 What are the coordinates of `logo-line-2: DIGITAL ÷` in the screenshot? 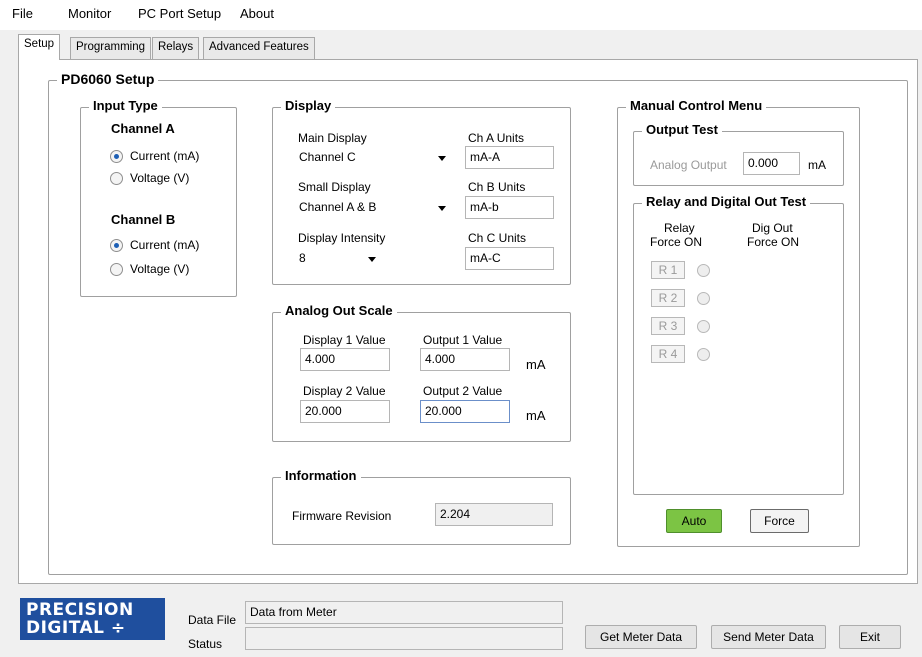 It's located at (76, 628).